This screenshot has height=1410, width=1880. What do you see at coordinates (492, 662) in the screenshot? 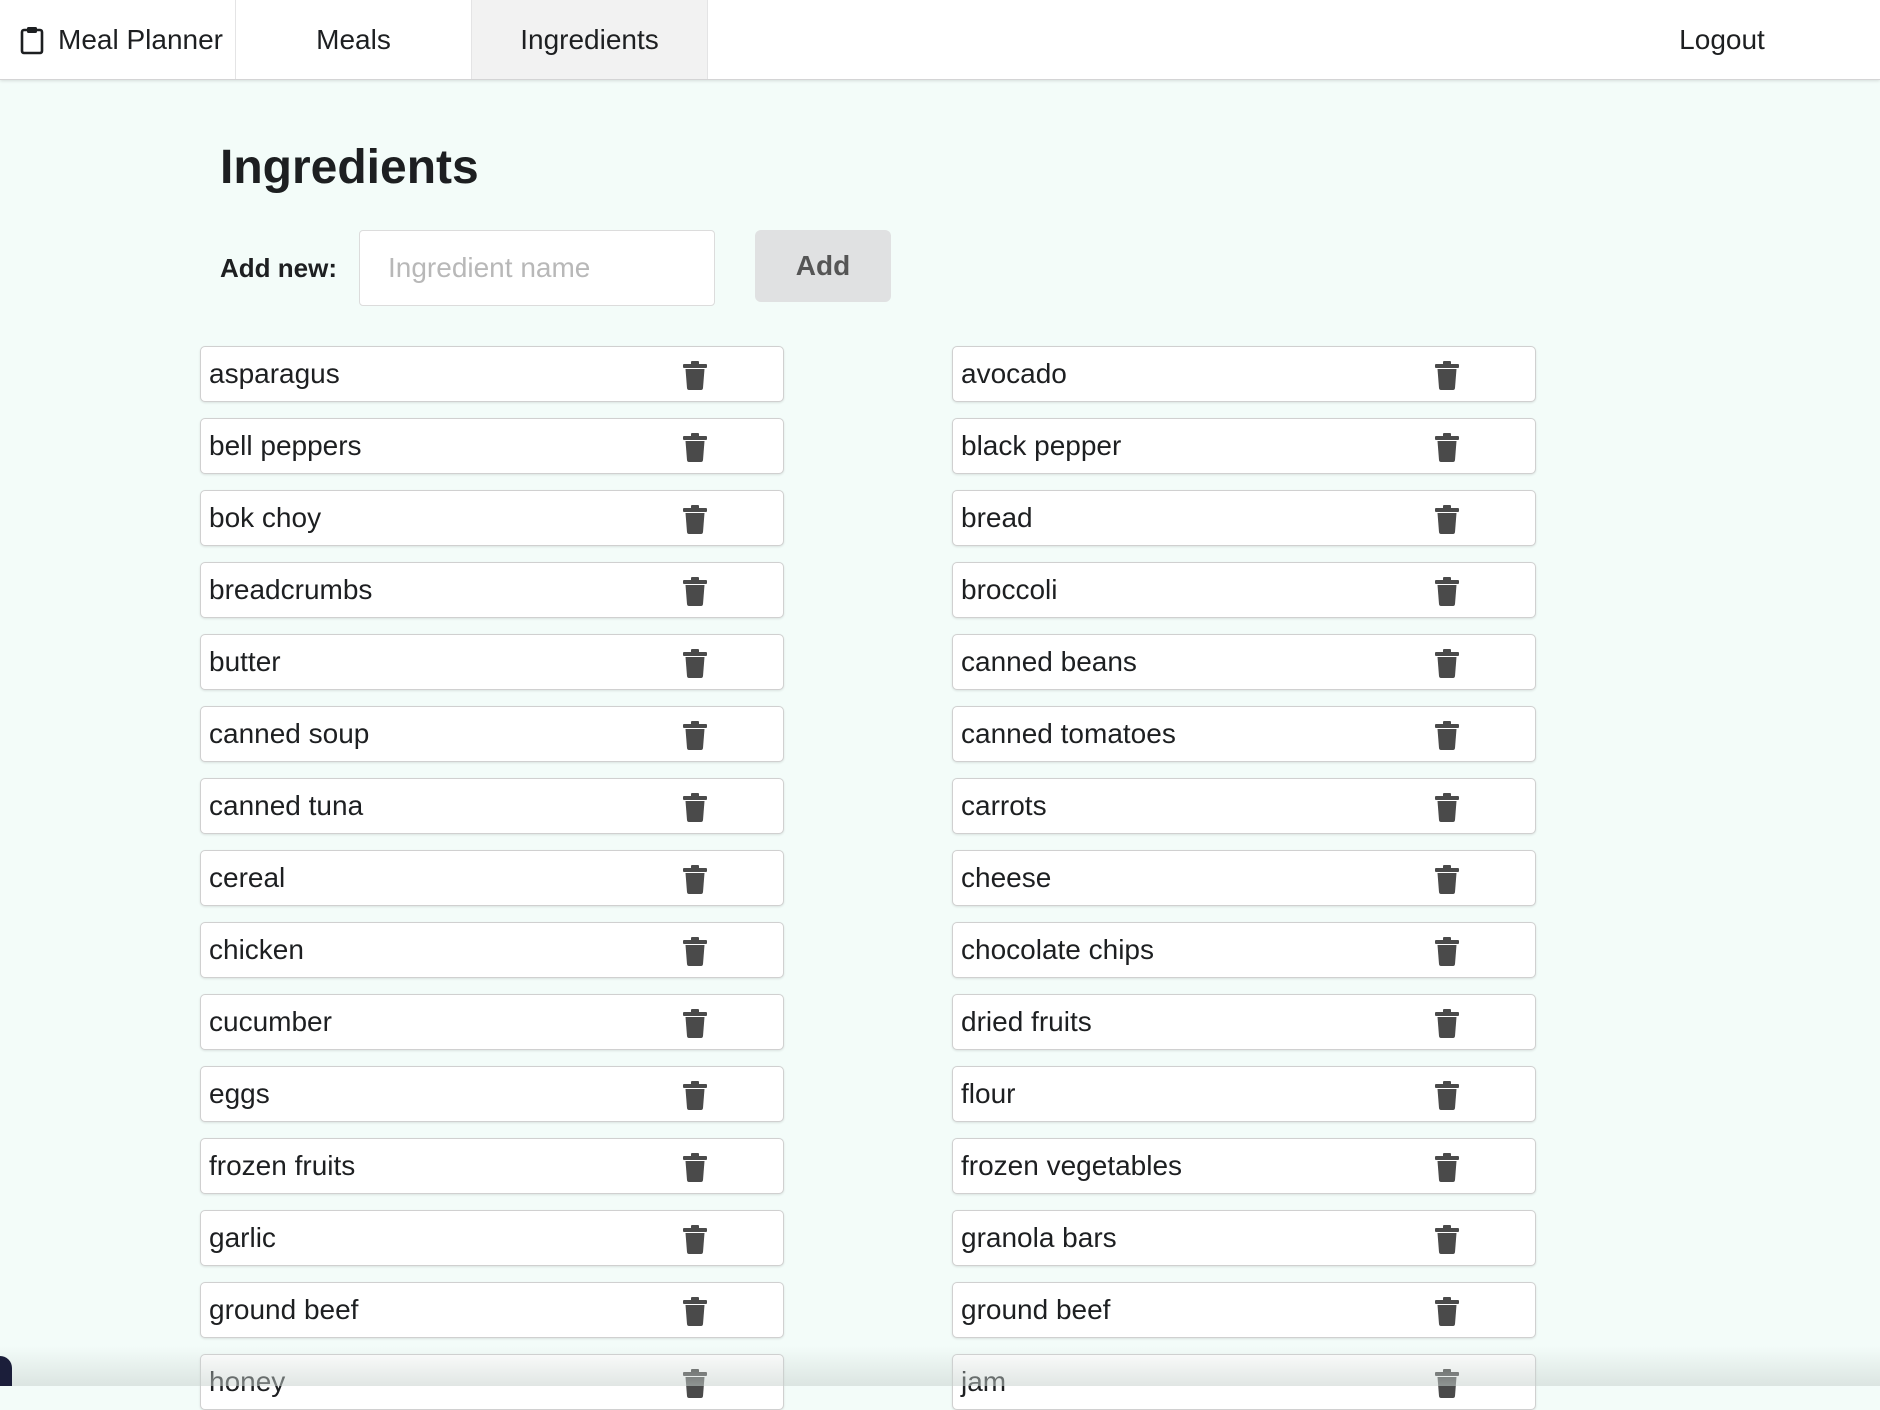
I see `ingredient-item: butter` at bounding box center [492, 662].